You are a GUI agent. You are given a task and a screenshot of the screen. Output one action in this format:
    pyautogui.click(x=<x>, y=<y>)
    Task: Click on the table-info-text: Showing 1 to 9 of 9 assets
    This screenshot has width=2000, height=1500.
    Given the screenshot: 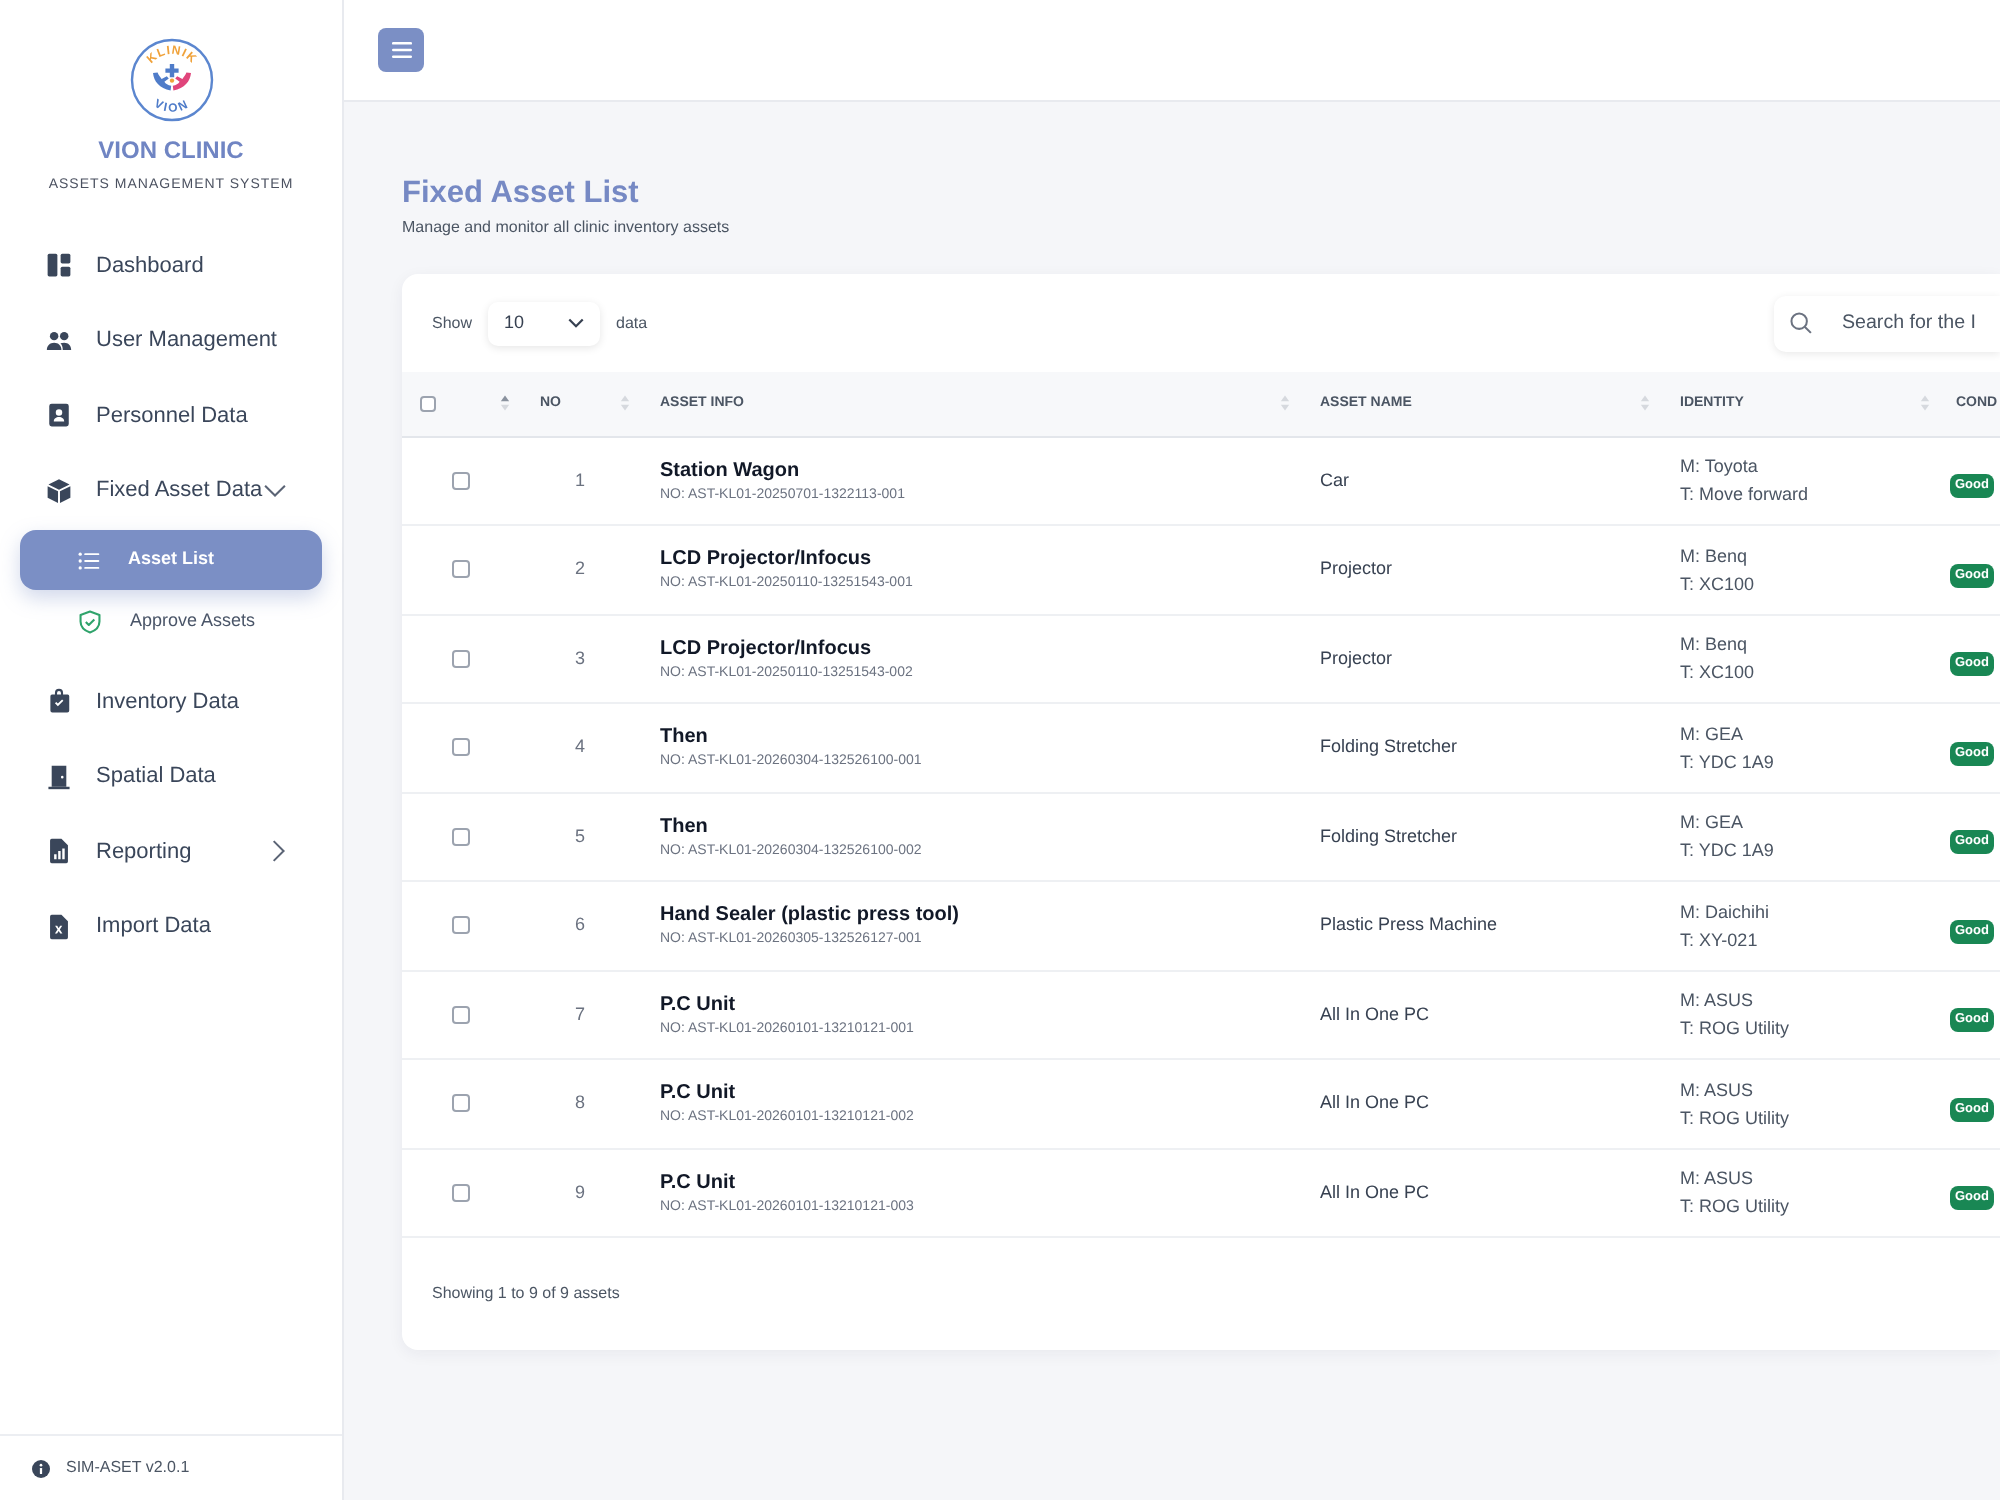 What is the action you would take?
    pyautogui.click(x=526, y=1294)
    